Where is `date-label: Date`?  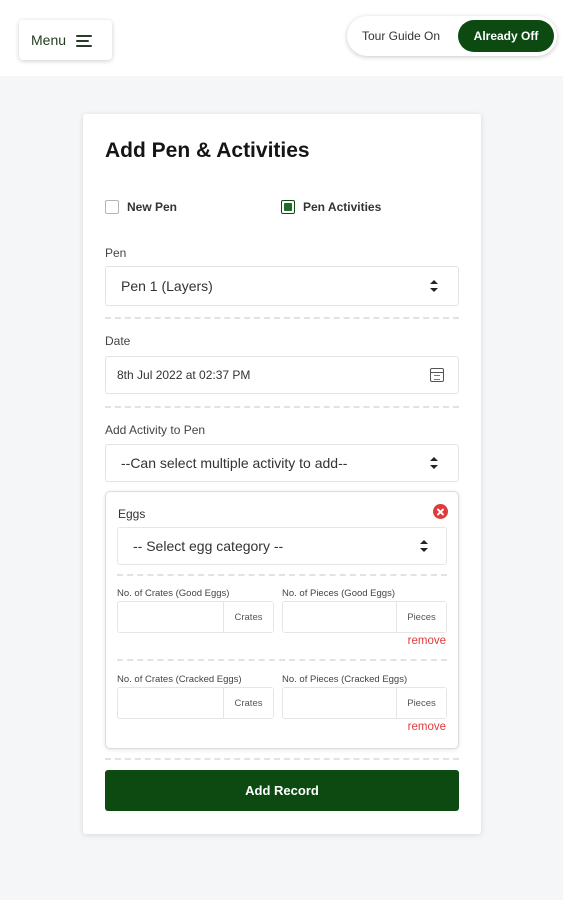
date-label: Date is located at coordinates (118, 341).